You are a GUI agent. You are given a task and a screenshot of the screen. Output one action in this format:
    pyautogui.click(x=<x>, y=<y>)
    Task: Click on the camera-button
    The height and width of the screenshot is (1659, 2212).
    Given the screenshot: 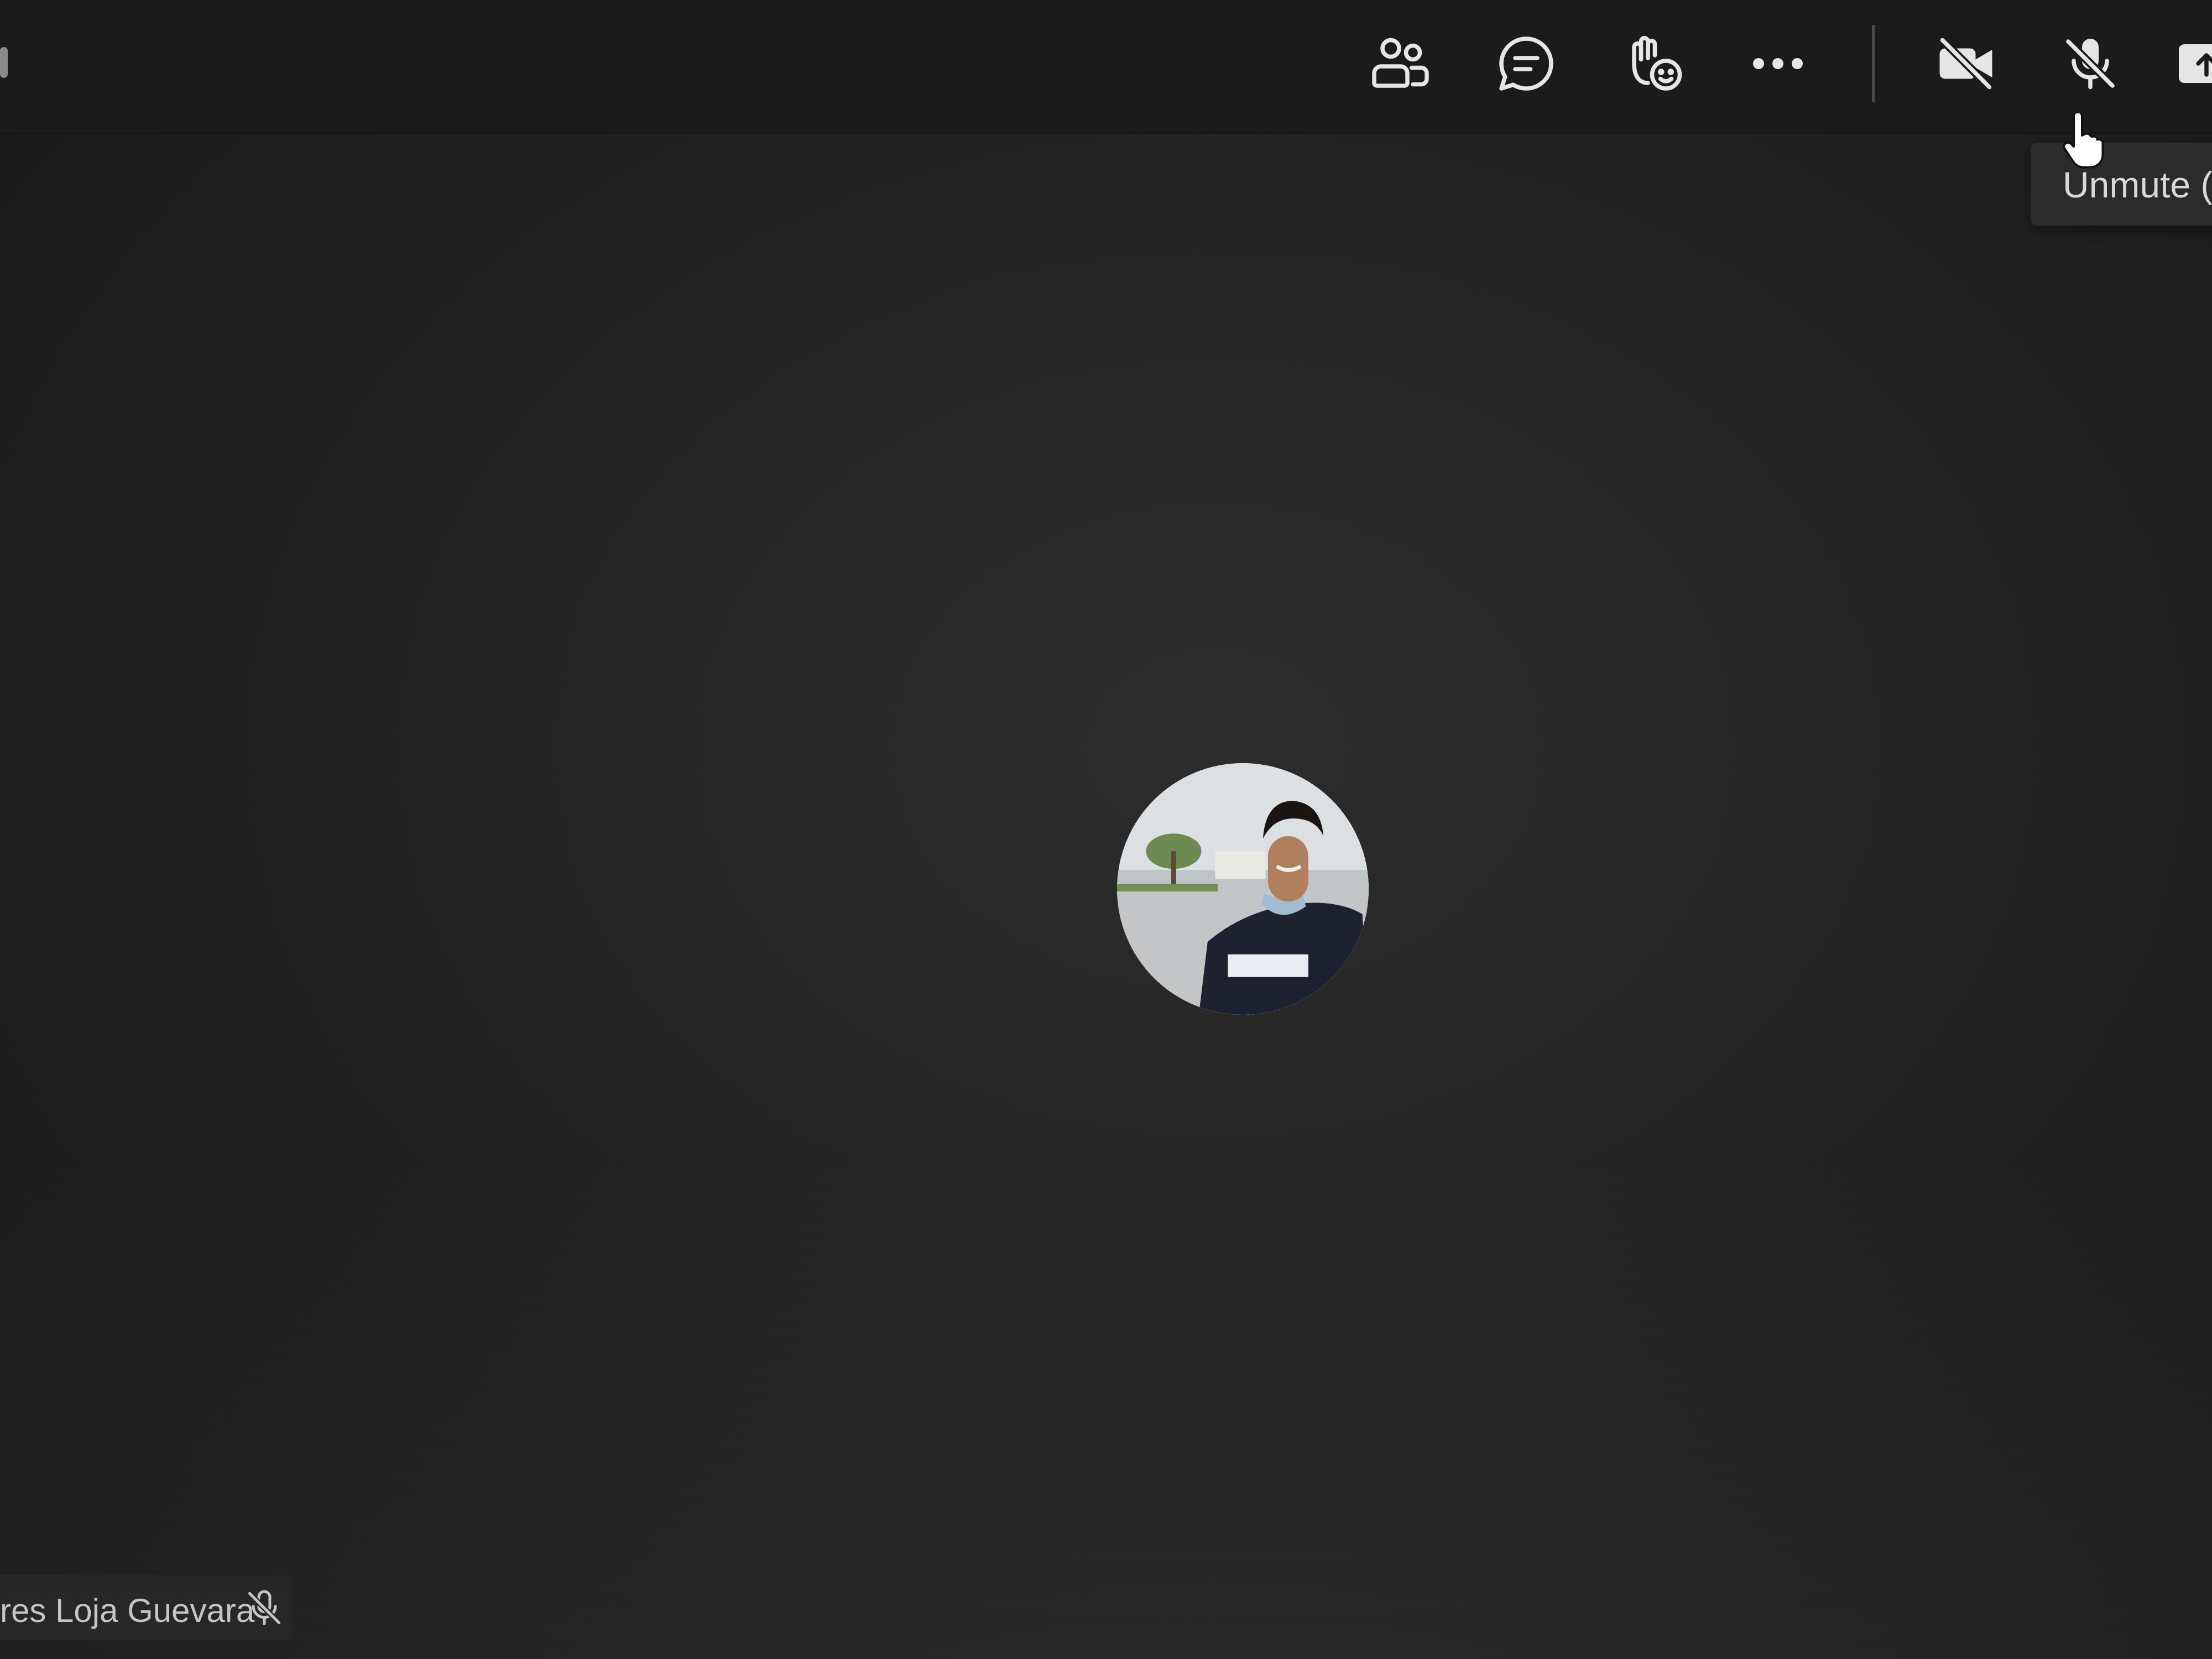 What is the action you would take?
    pyautogui.click(x=1966, y=64)
    